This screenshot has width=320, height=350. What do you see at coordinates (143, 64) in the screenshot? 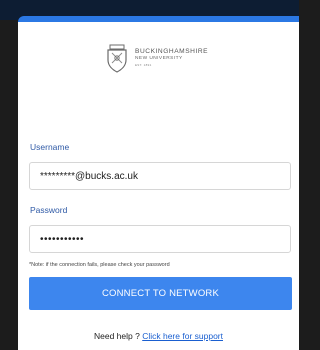
I see `logo-line-3: EST. 1891` at bounding box center [143, 64].